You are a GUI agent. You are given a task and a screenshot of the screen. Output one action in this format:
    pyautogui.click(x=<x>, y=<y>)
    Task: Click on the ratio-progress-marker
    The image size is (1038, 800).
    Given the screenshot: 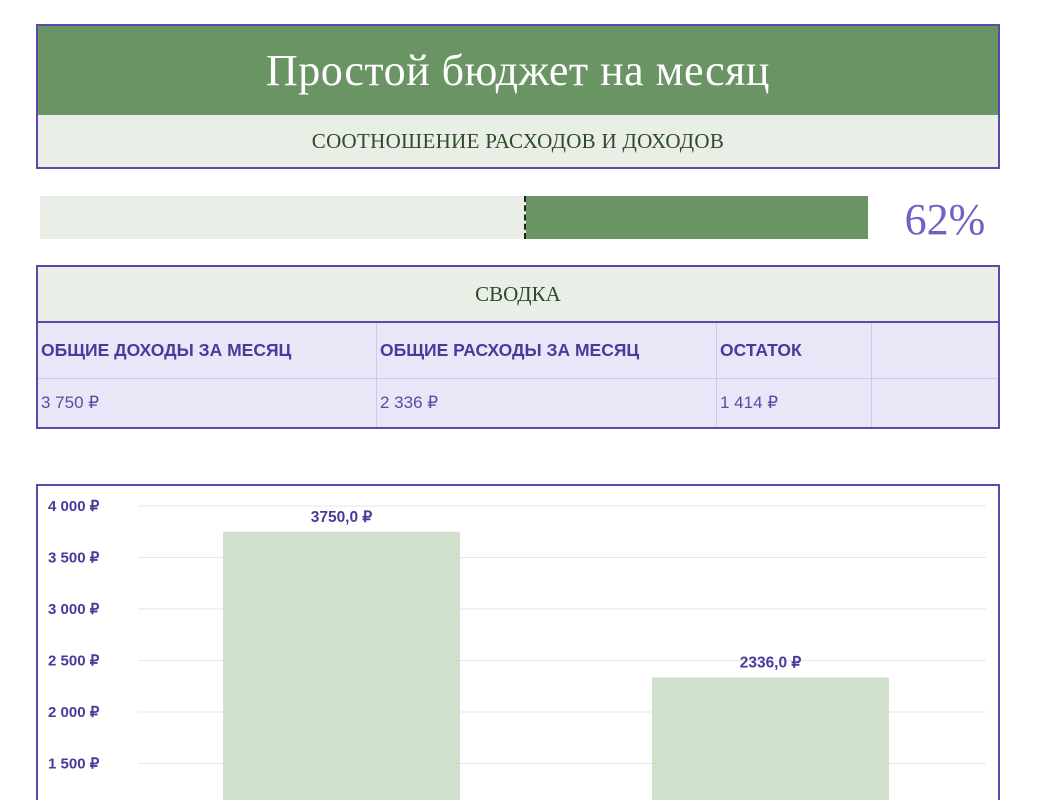 What is the action you would take?
    pyautogui.click(x=525, y=217)
    